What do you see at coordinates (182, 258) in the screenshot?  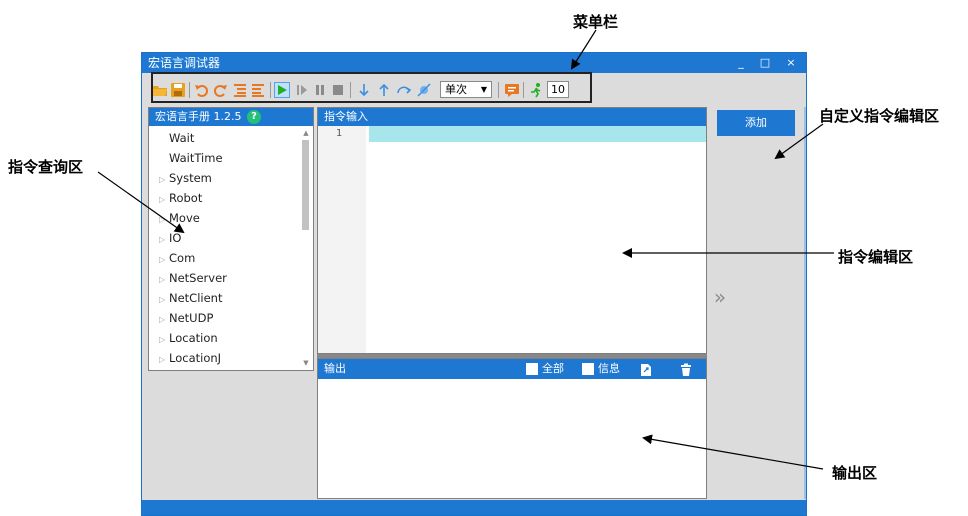 I see `tree-item-label: Com` at bounding box center [182, 258].